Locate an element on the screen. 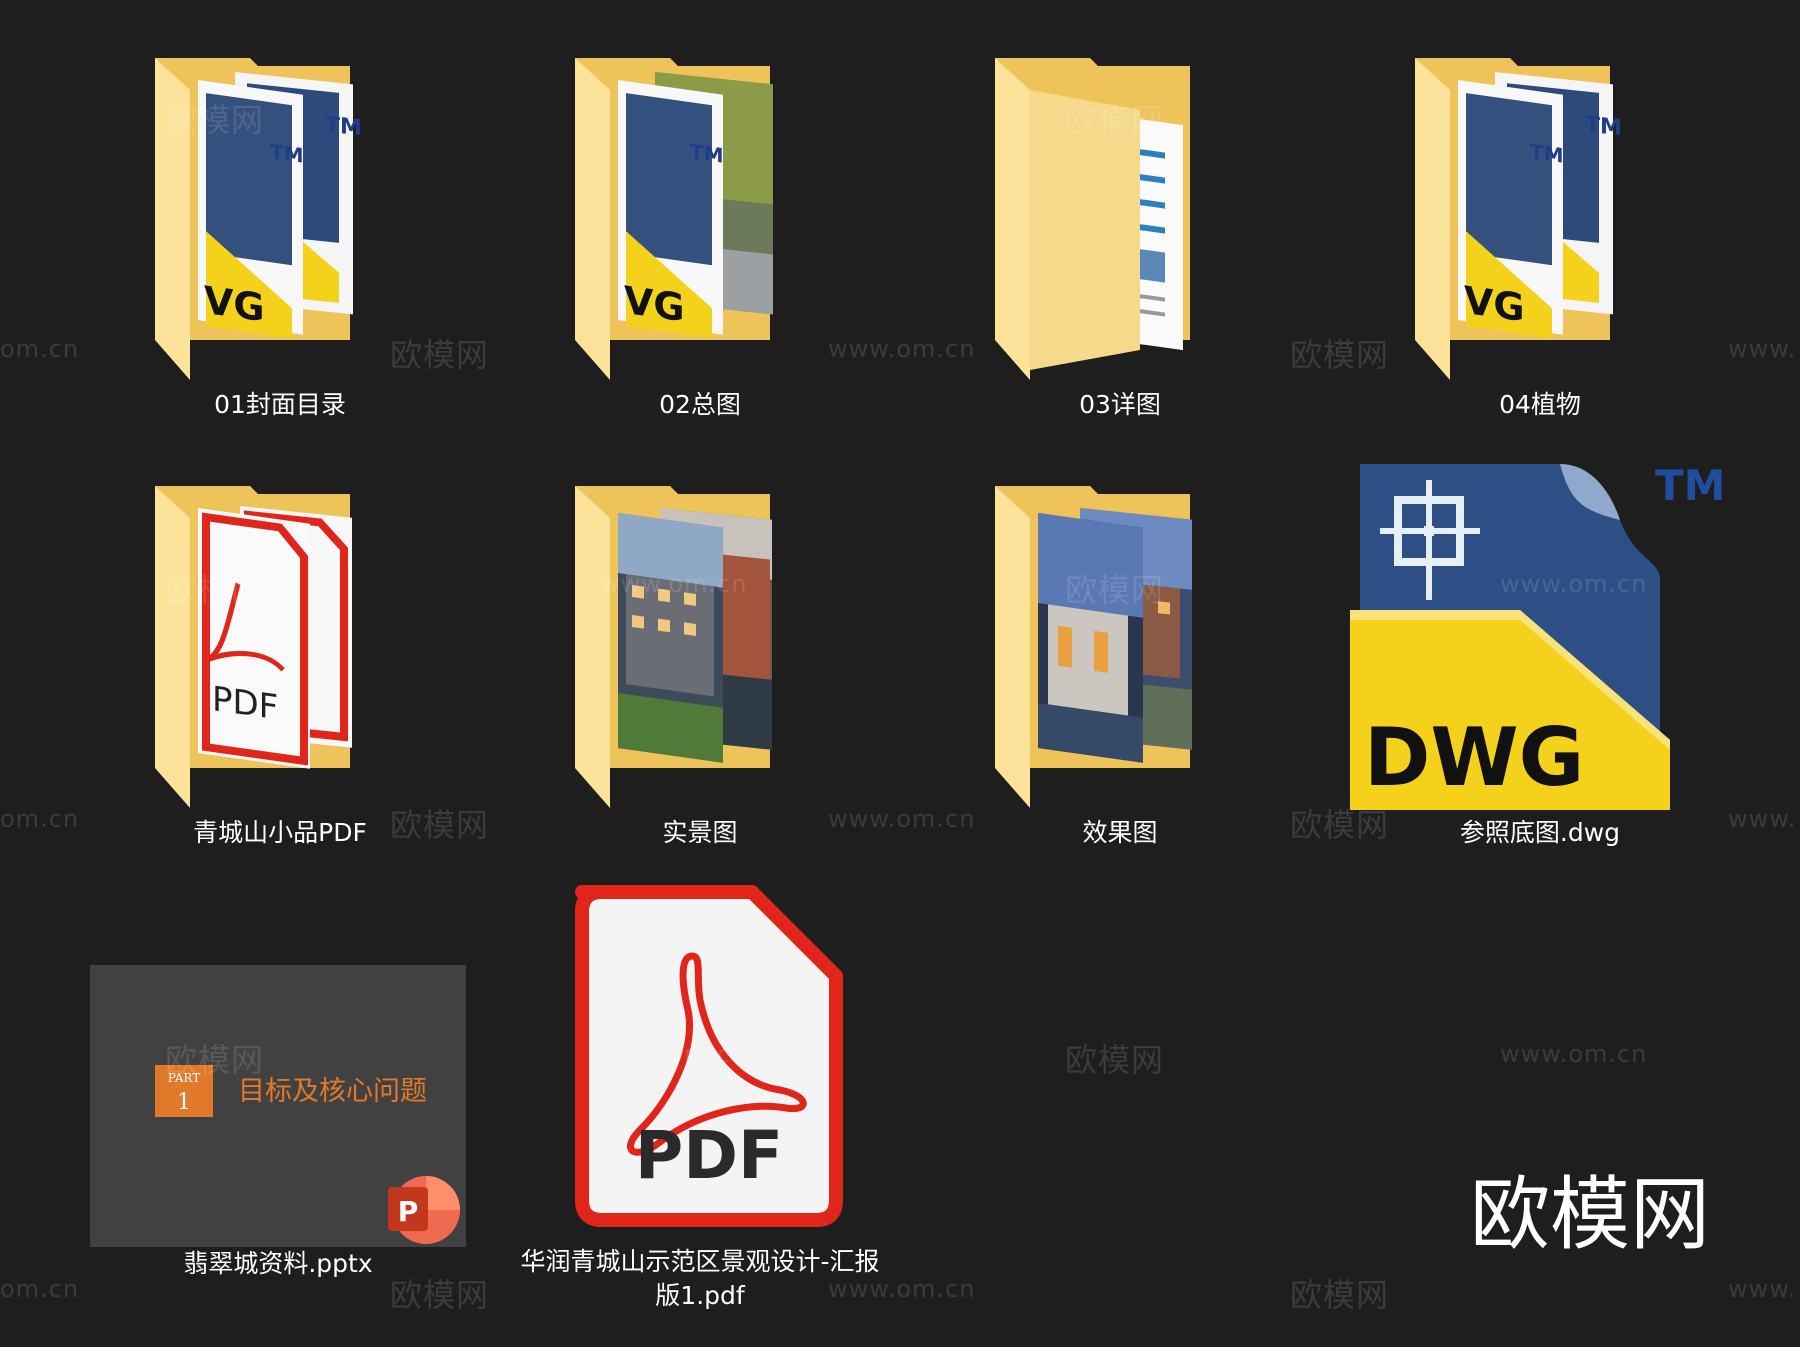 The height and width of the screenshot is (1347, 1800). file-item: PDF 华润青城山示范区景观设计-汇报版1.pdf is located at coordinates (700, 1100).